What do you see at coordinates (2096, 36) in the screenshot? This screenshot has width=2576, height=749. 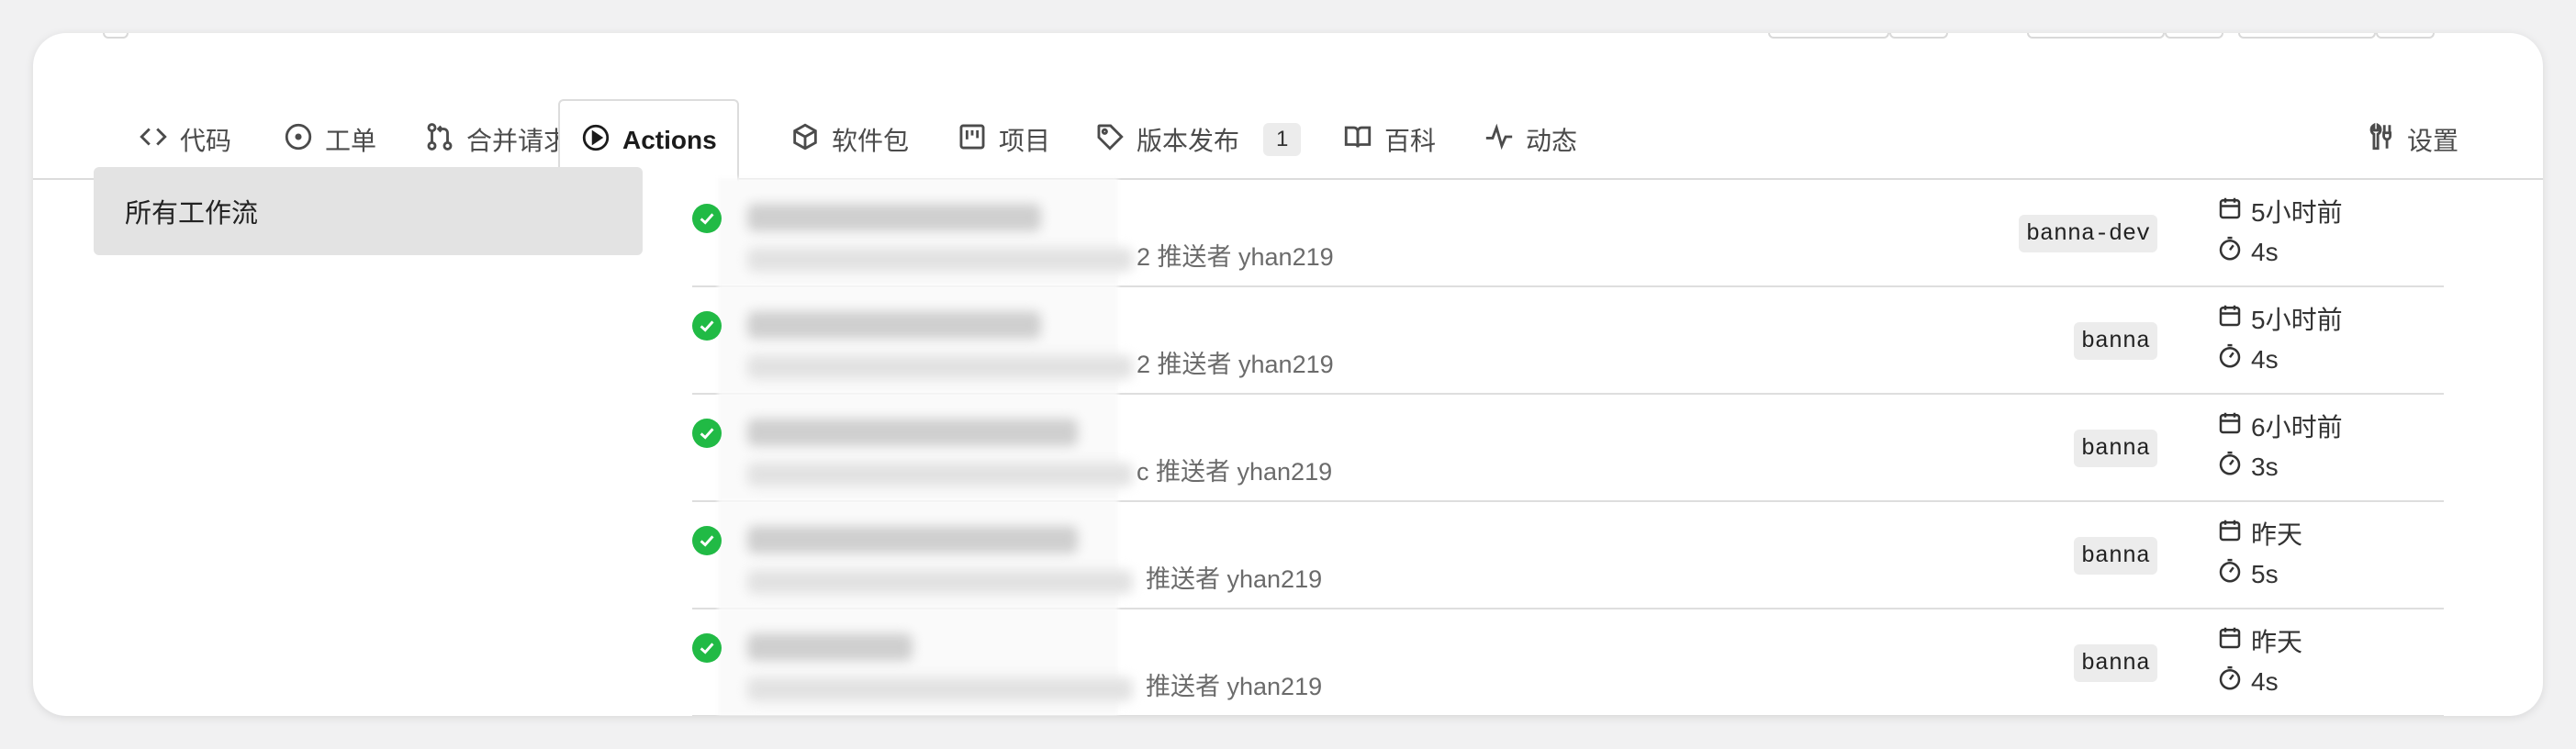 I see `star-button` at bounding box center [2096, 36].